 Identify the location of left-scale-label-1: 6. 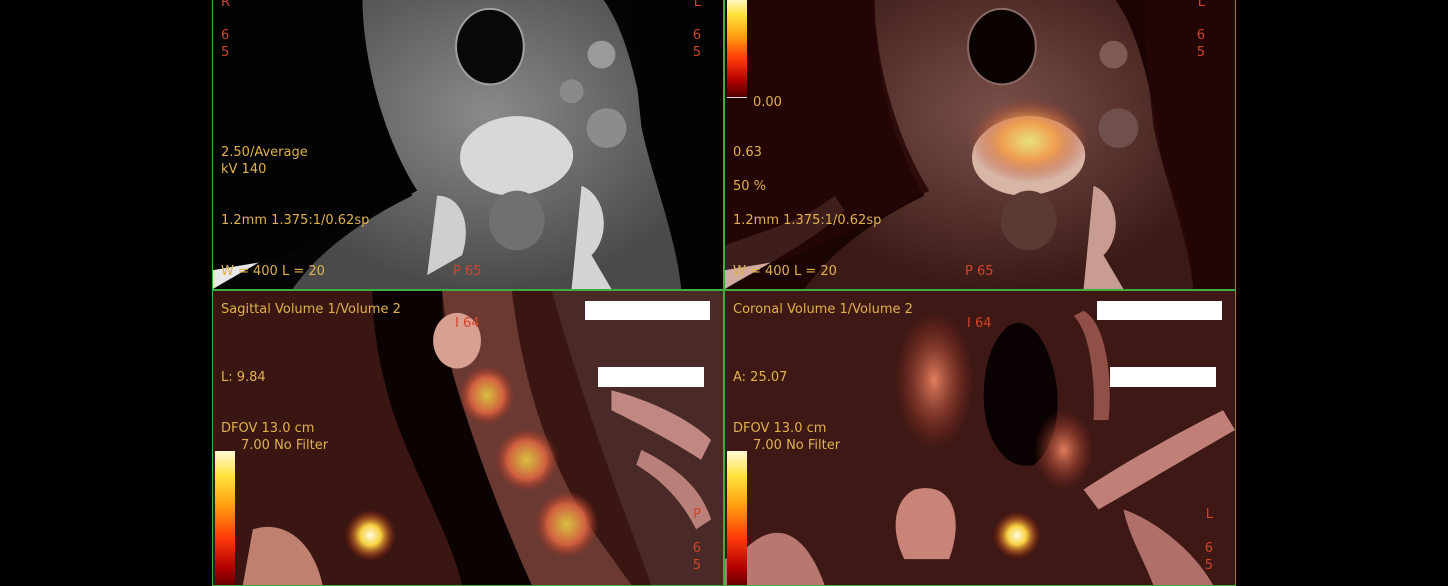
(225, 35).